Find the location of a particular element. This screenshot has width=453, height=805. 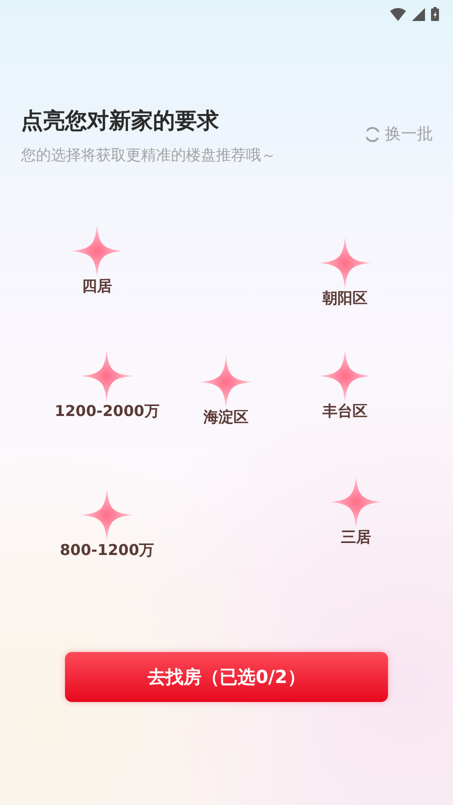

page-subtitle: 您的选择将获取更精准的楼盘推荐哦～ is located at coordinates (148, 155).